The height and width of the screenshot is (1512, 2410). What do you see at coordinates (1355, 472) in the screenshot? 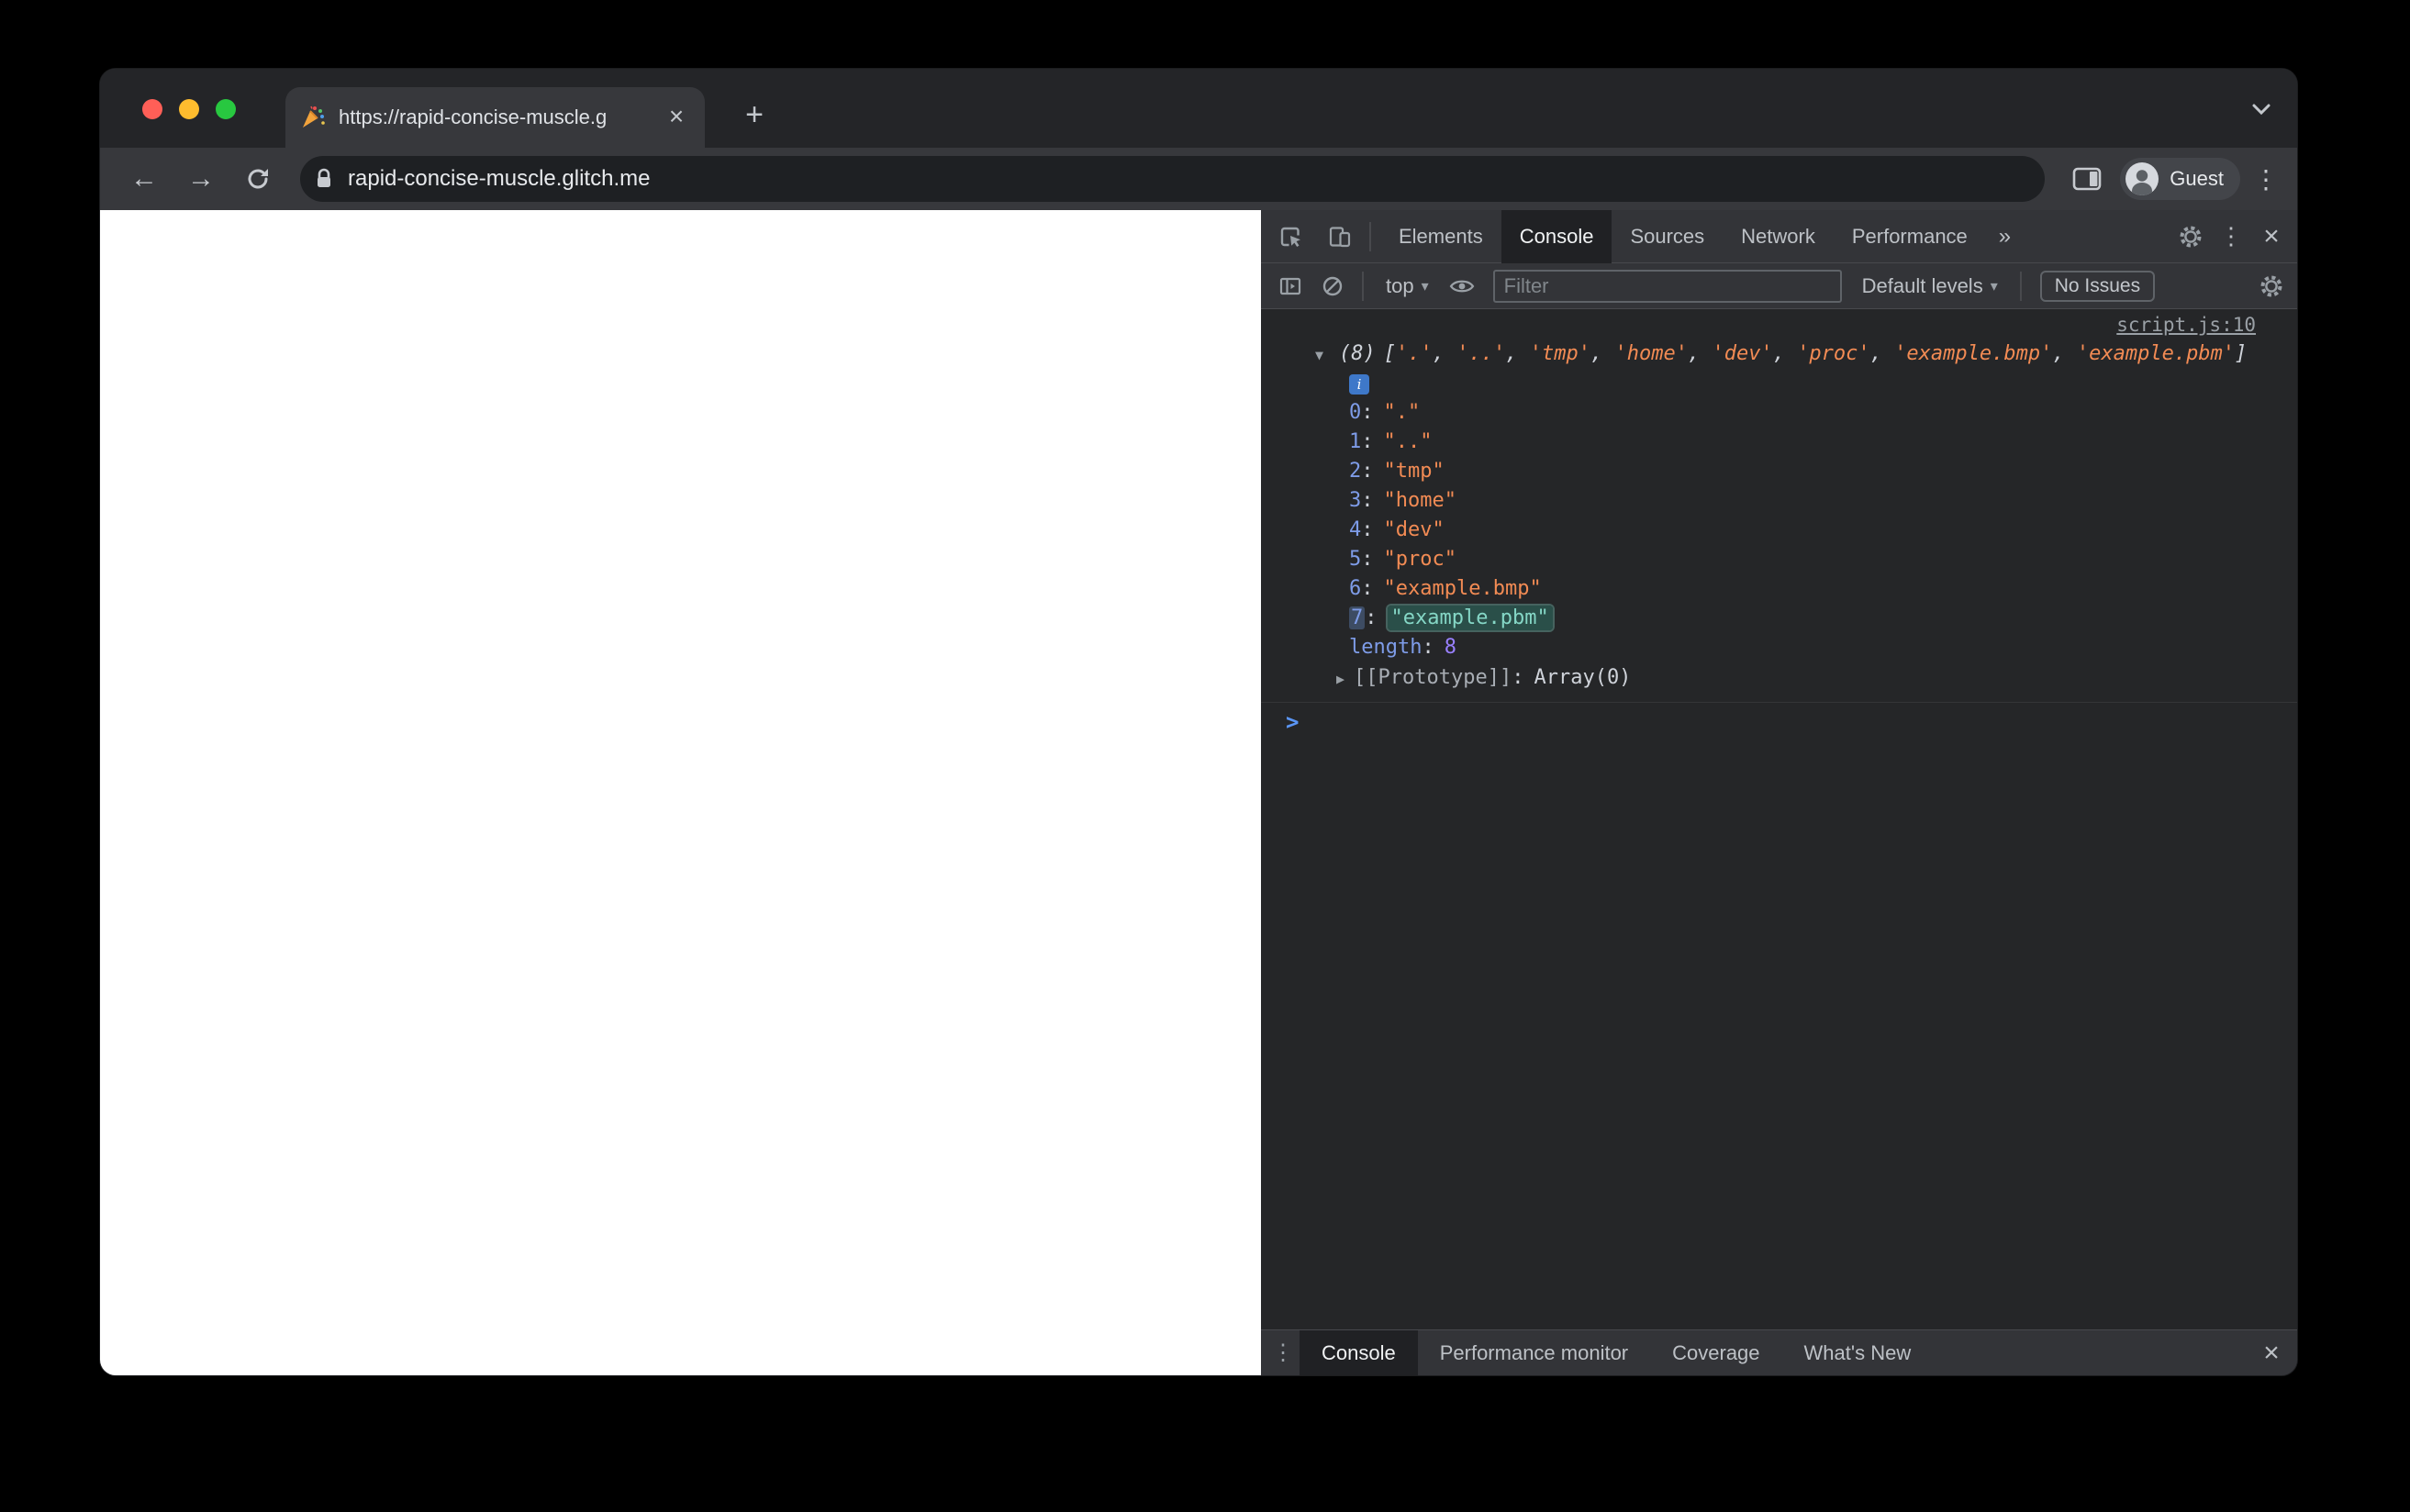
I see `entry-index: 2` at bounding box center [1355, 472].